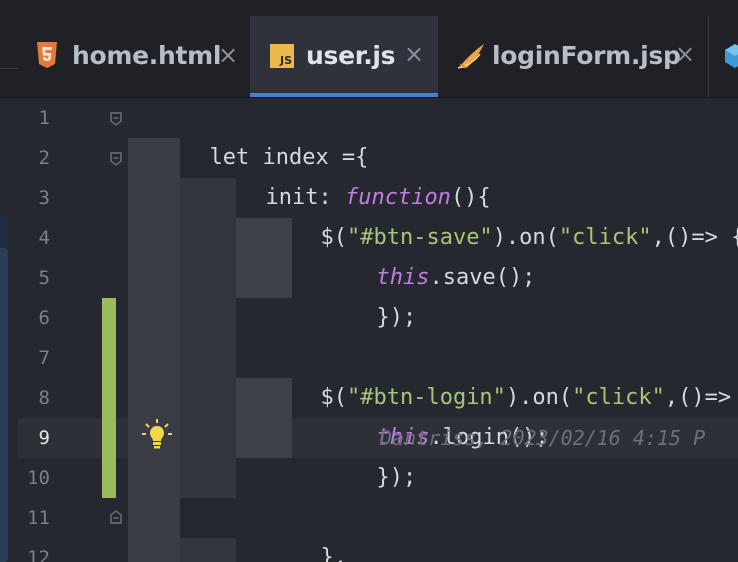  Describe the element at coordinates (344, 95) in the screenshot. I see `active-tab-indicator` at that location.